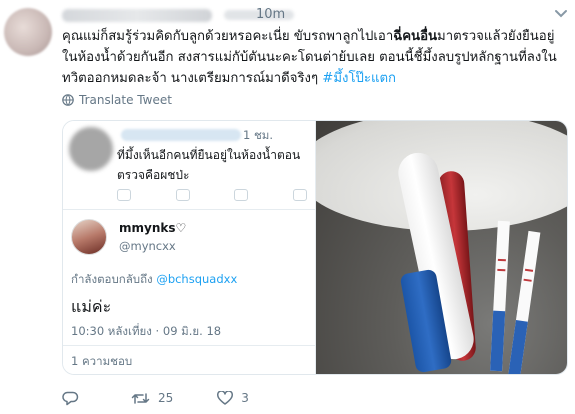 Image resolution: width=575 pixels, height=414 pixels. What do you see at coordinates (152, 398) in the screenshot?
I see `retweet-button: 25` at bounding box center [152, 398].